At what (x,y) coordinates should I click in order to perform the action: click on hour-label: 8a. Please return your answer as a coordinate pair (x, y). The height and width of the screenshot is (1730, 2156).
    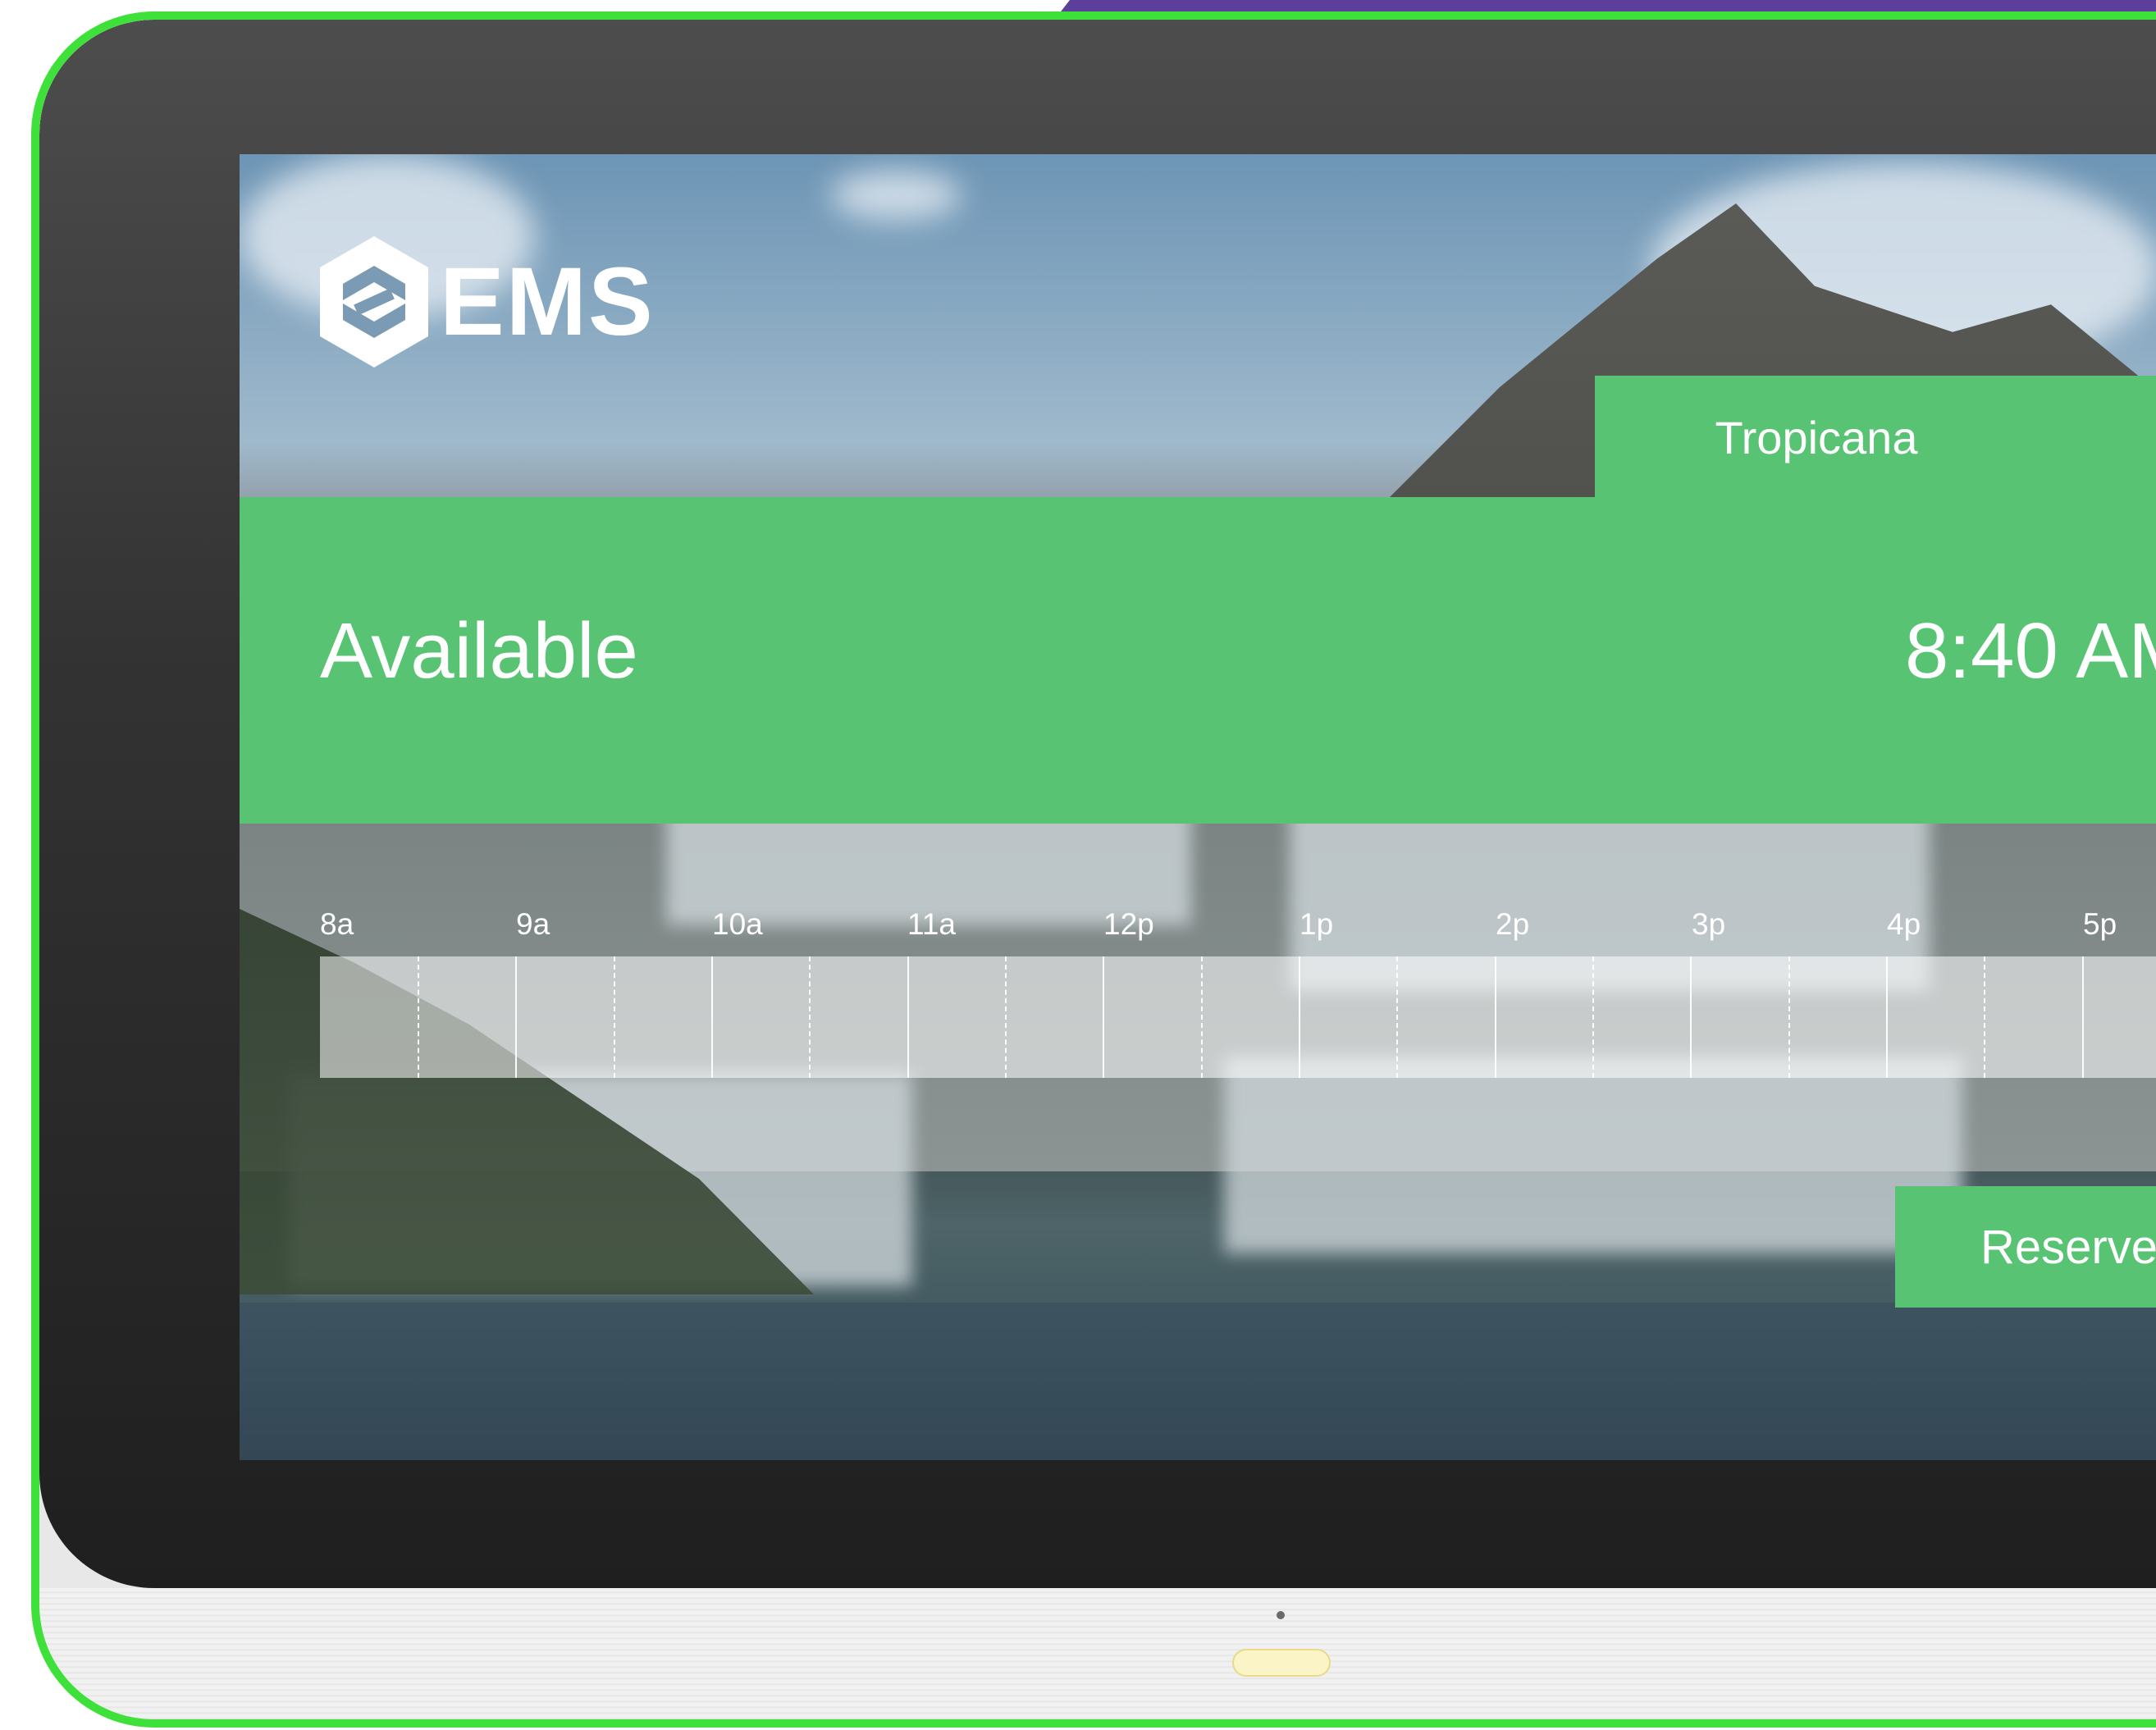
    Looking at the image, I should click on (337, 924).